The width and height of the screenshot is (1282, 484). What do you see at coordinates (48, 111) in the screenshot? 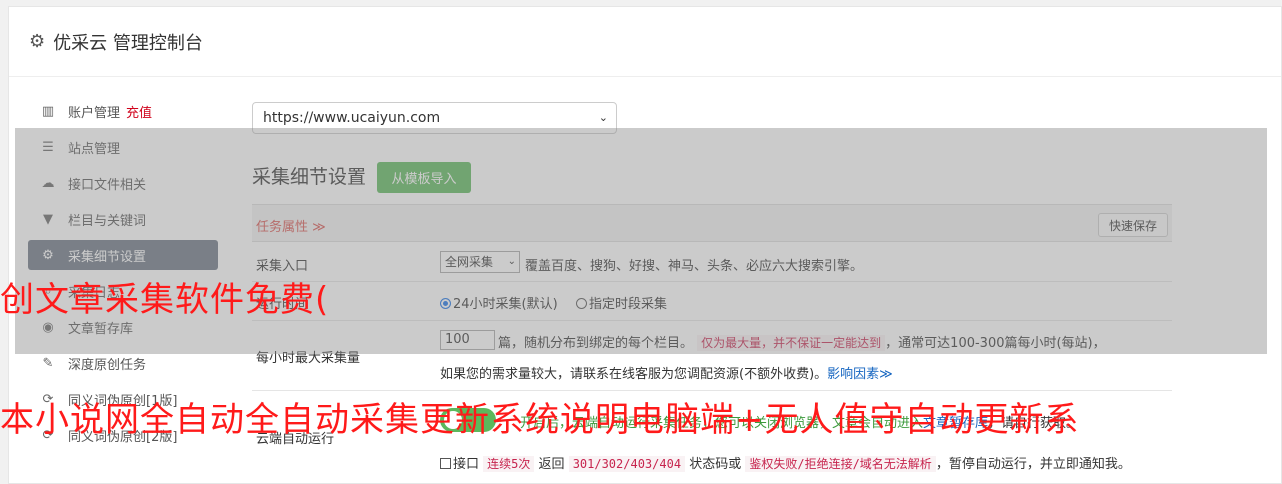
I see `bar-chart-icon: ▥` at bounding box center [48, 111].